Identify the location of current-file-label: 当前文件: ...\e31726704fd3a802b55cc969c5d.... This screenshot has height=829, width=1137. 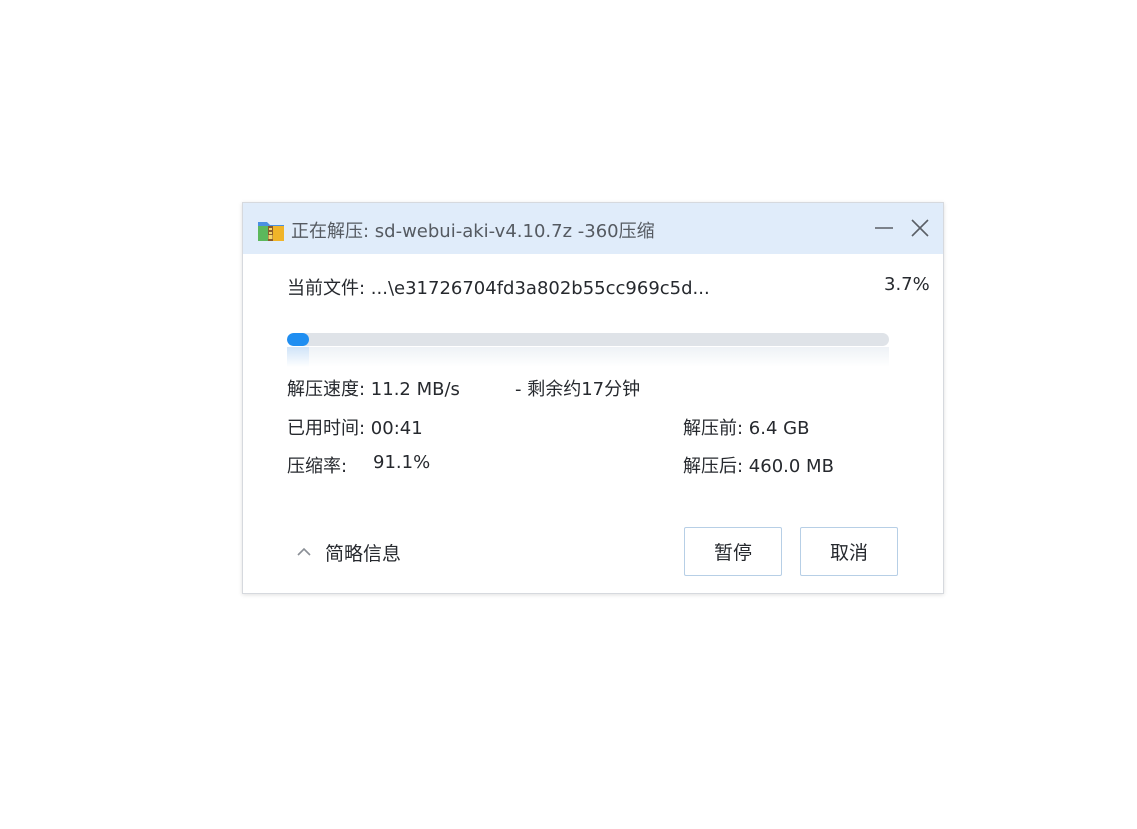
(498, 288).